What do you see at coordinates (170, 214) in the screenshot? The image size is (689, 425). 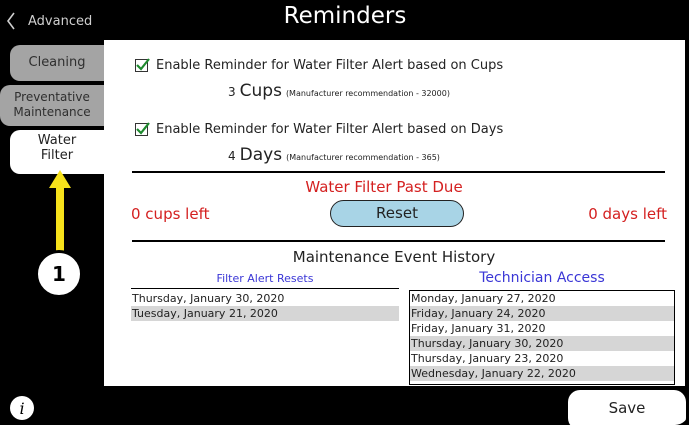 I see `cups-left-status: 0 cups left` at bounding box center [170, 214].